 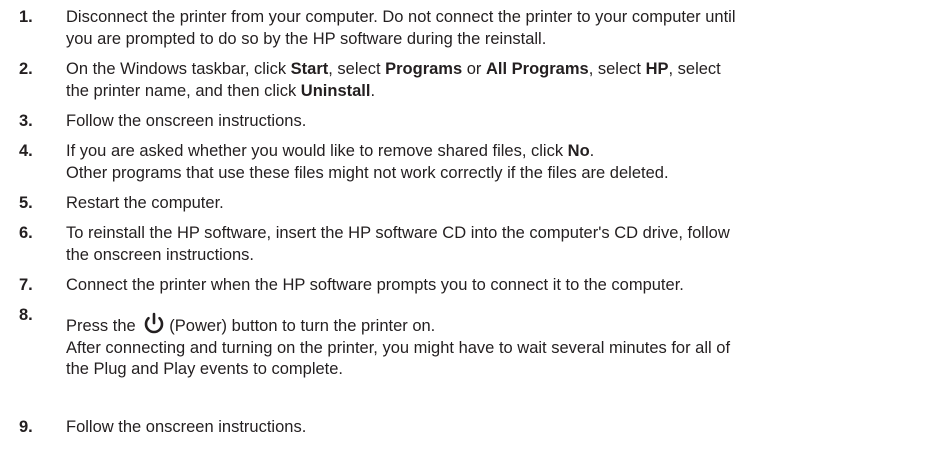 I want to click on step-number: 7., so click(x=26, y=285).